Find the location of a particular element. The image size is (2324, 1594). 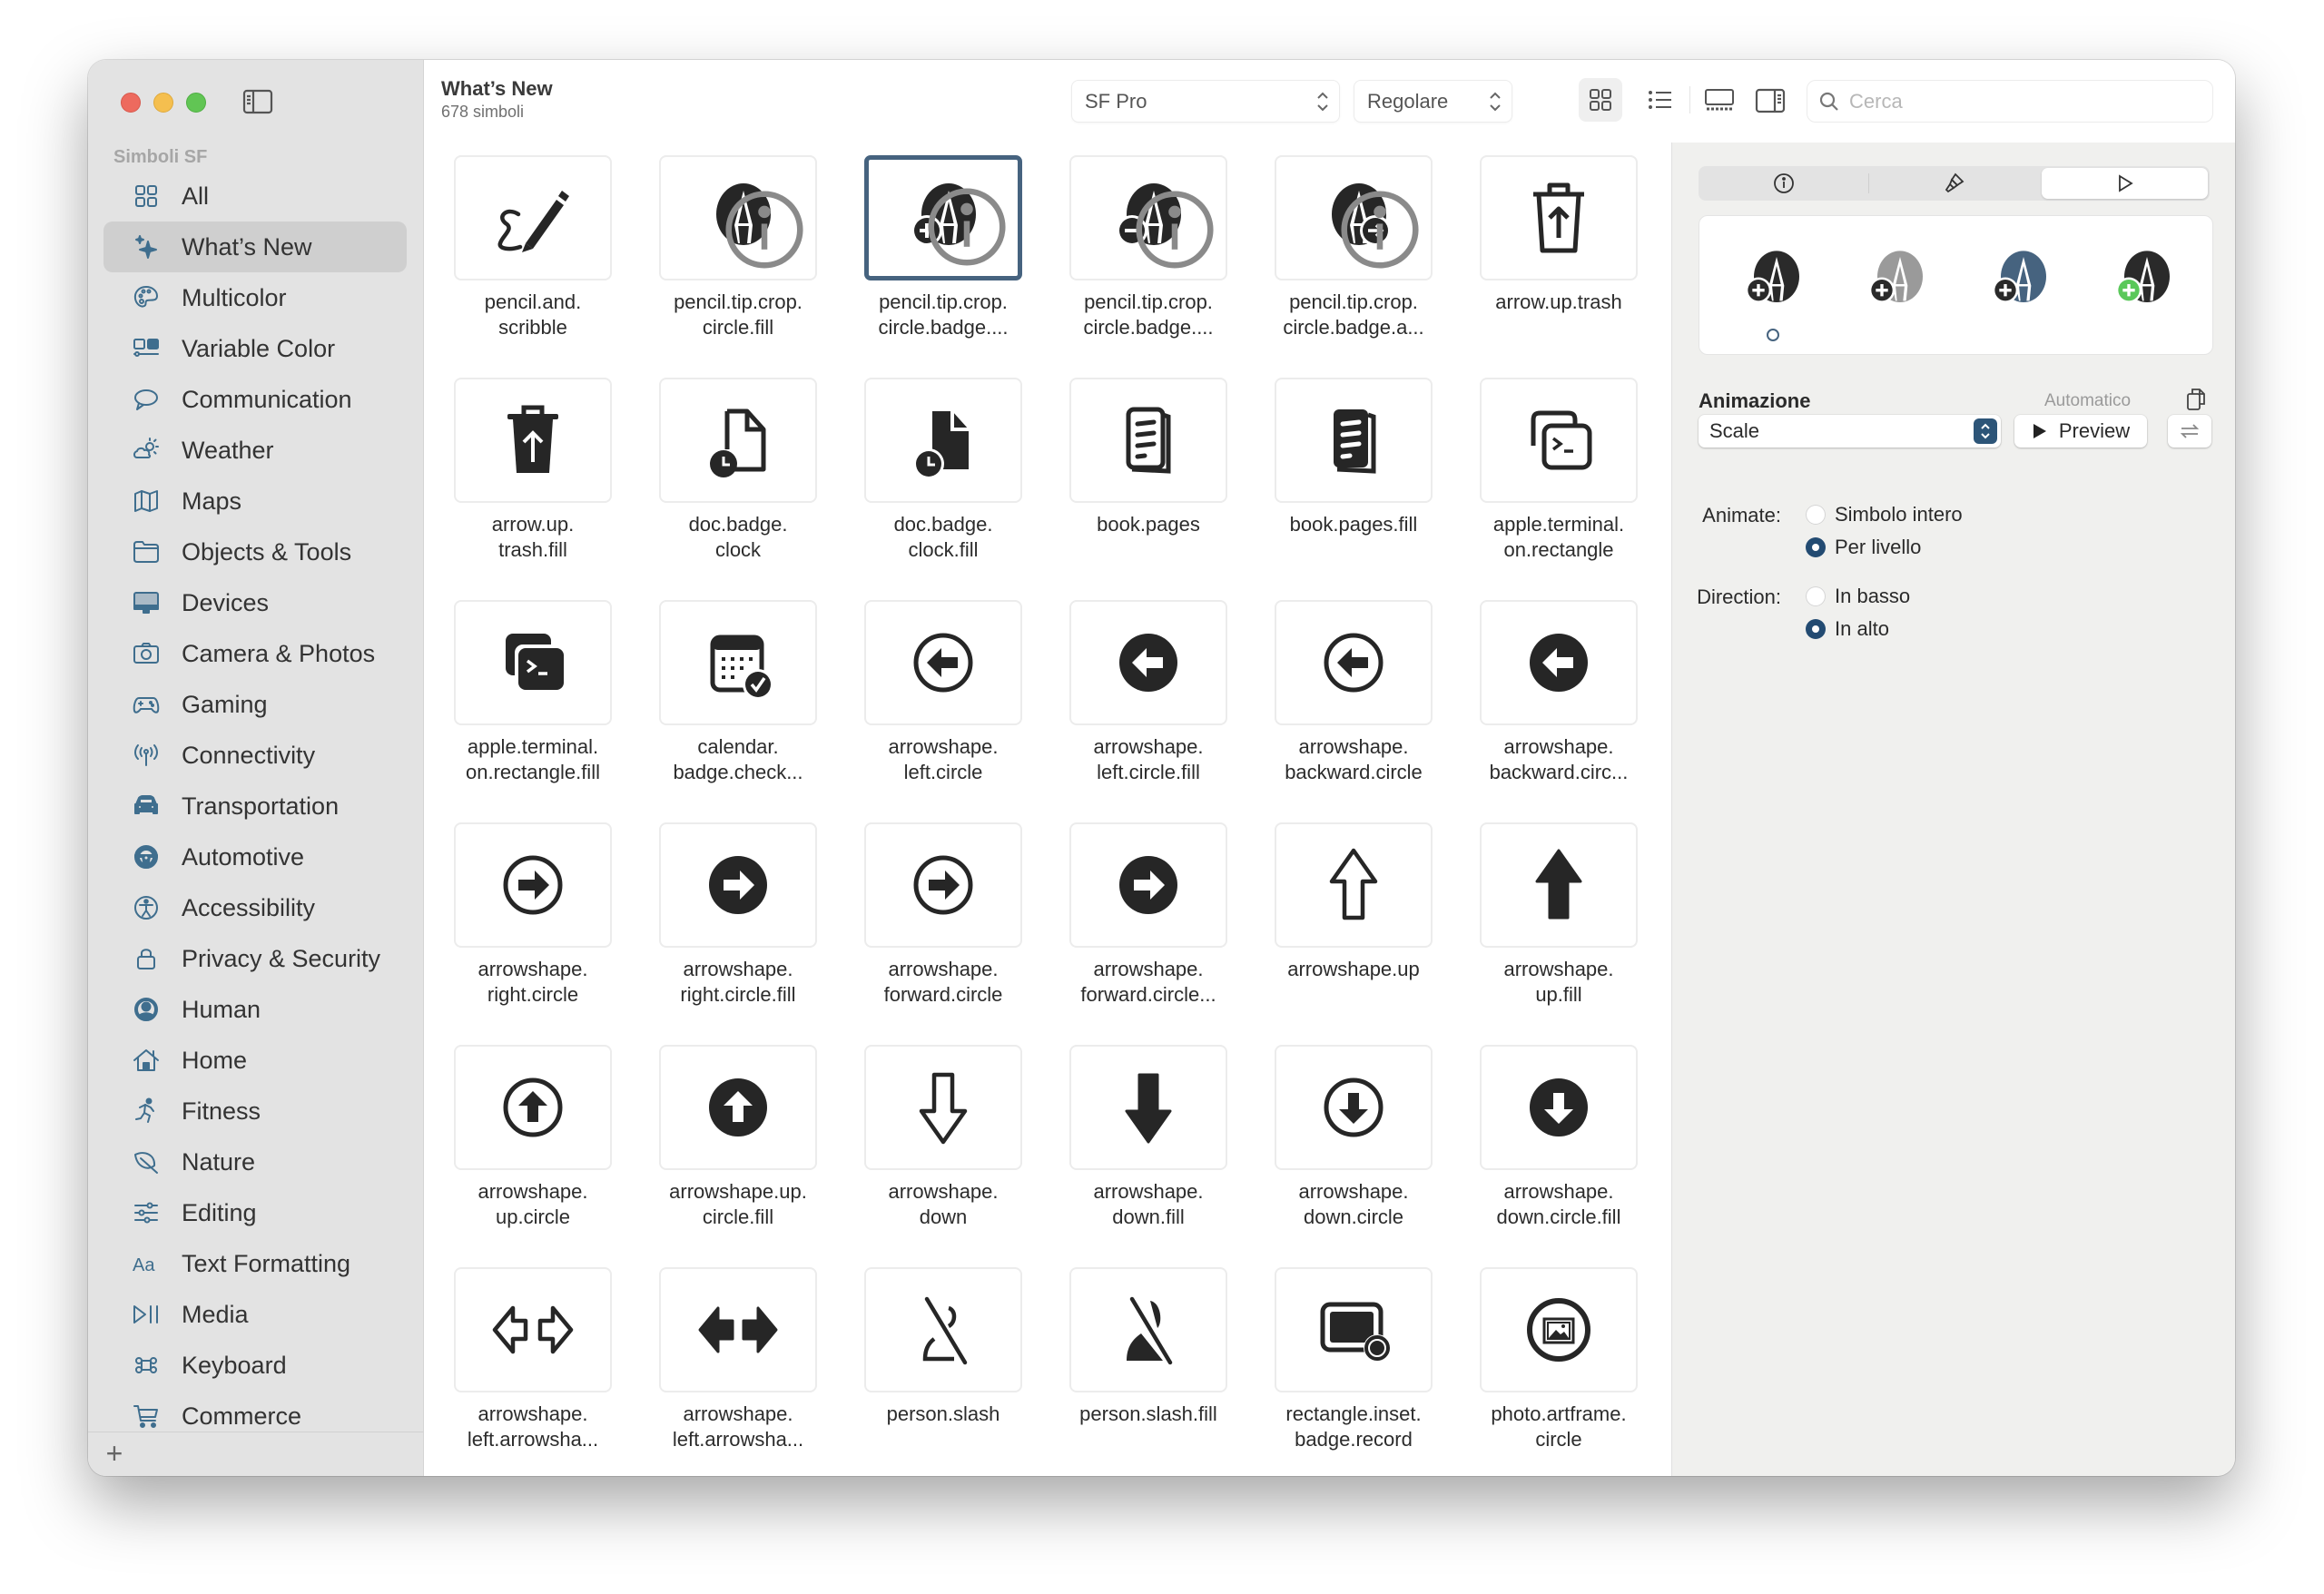

animation-effect-select: Scale is located at coordinates (1850, 432).